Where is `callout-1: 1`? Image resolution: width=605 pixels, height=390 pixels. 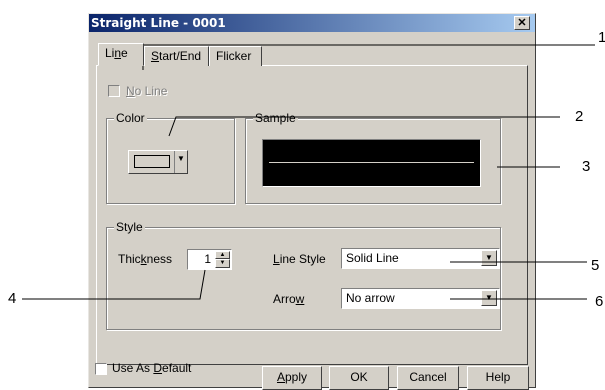 callout-1: 1 is located at coordinates (601, 37).